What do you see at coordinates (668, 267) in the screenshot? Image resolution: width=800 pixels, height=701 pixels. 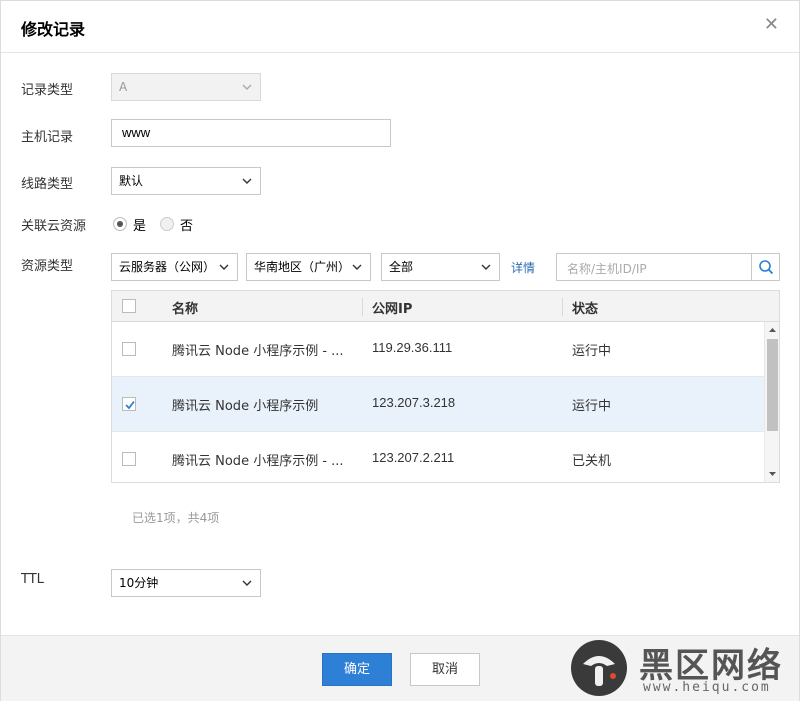 I see `resource-search-input: 名称/主机ID/IP` at bounding box center [668, 267].